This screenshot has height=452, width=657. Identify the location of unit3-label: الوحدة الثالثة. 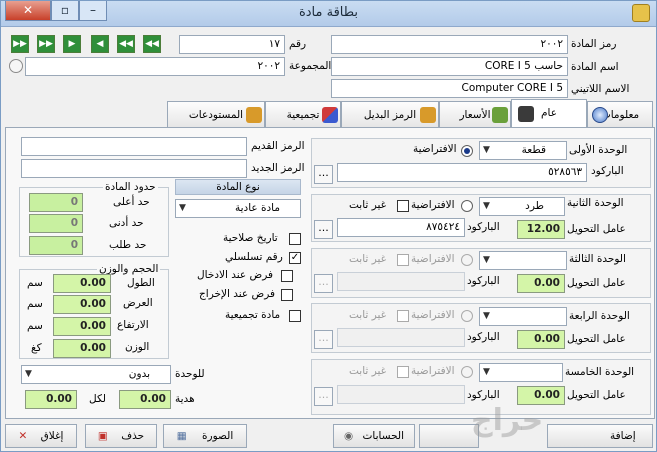
(597, 259).